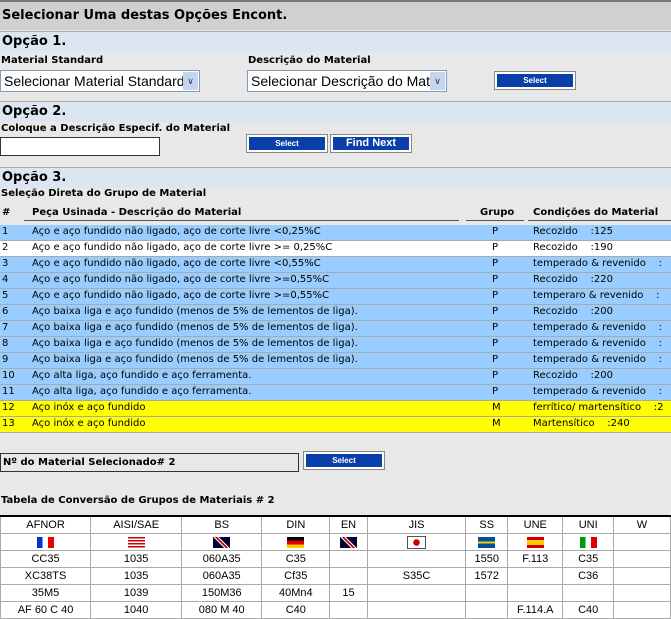 The image size is (671, 619). I want to click on flag-row, so click(335, 542).